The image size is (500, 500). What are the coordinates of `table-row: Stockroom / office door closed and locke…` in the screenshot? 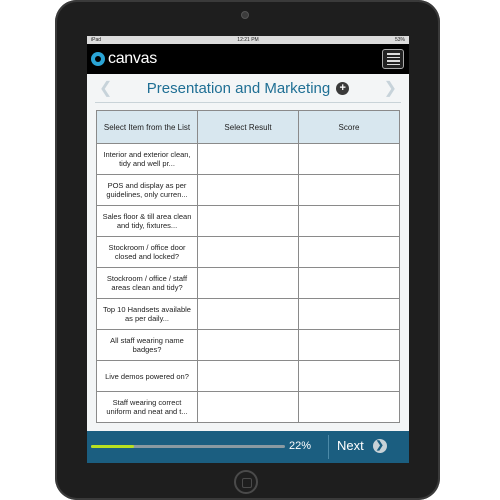 It's located at (248, 252).